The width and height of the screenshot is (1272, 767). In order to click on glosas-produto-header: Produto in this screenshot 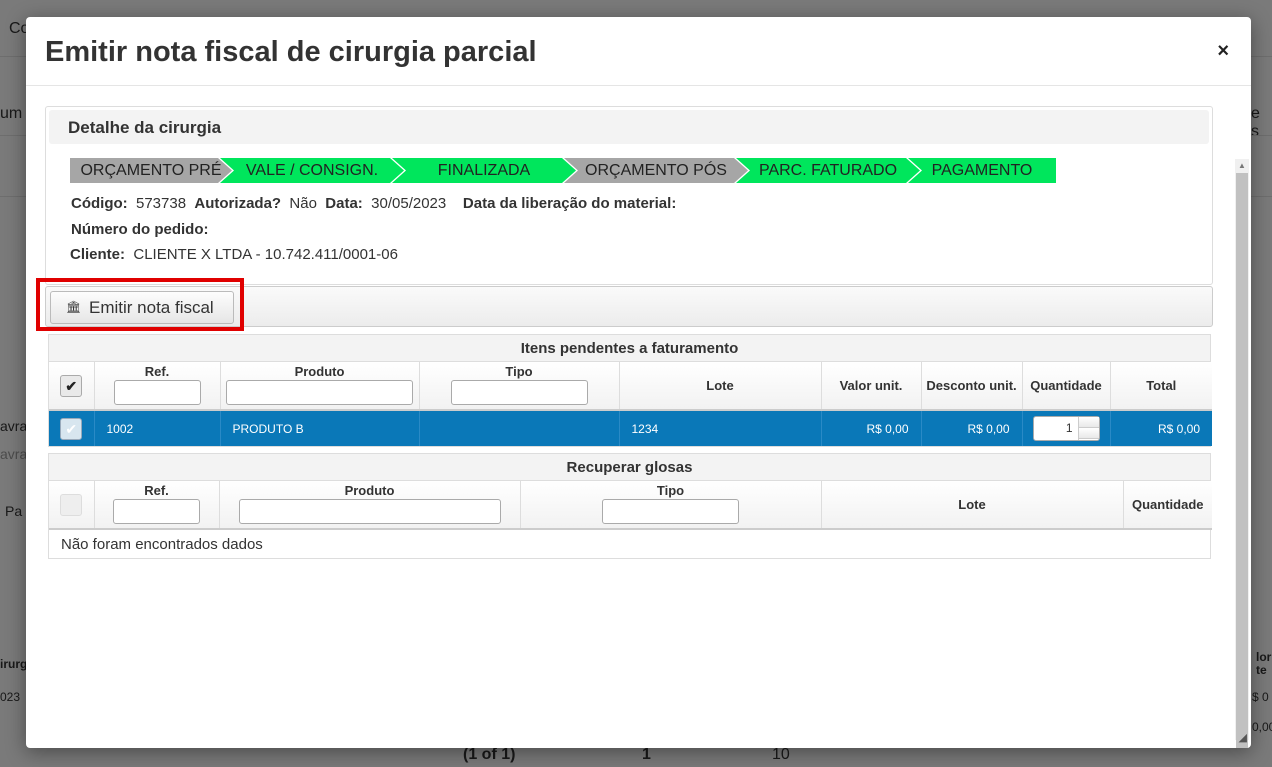, I will do `click(370, 505)`.